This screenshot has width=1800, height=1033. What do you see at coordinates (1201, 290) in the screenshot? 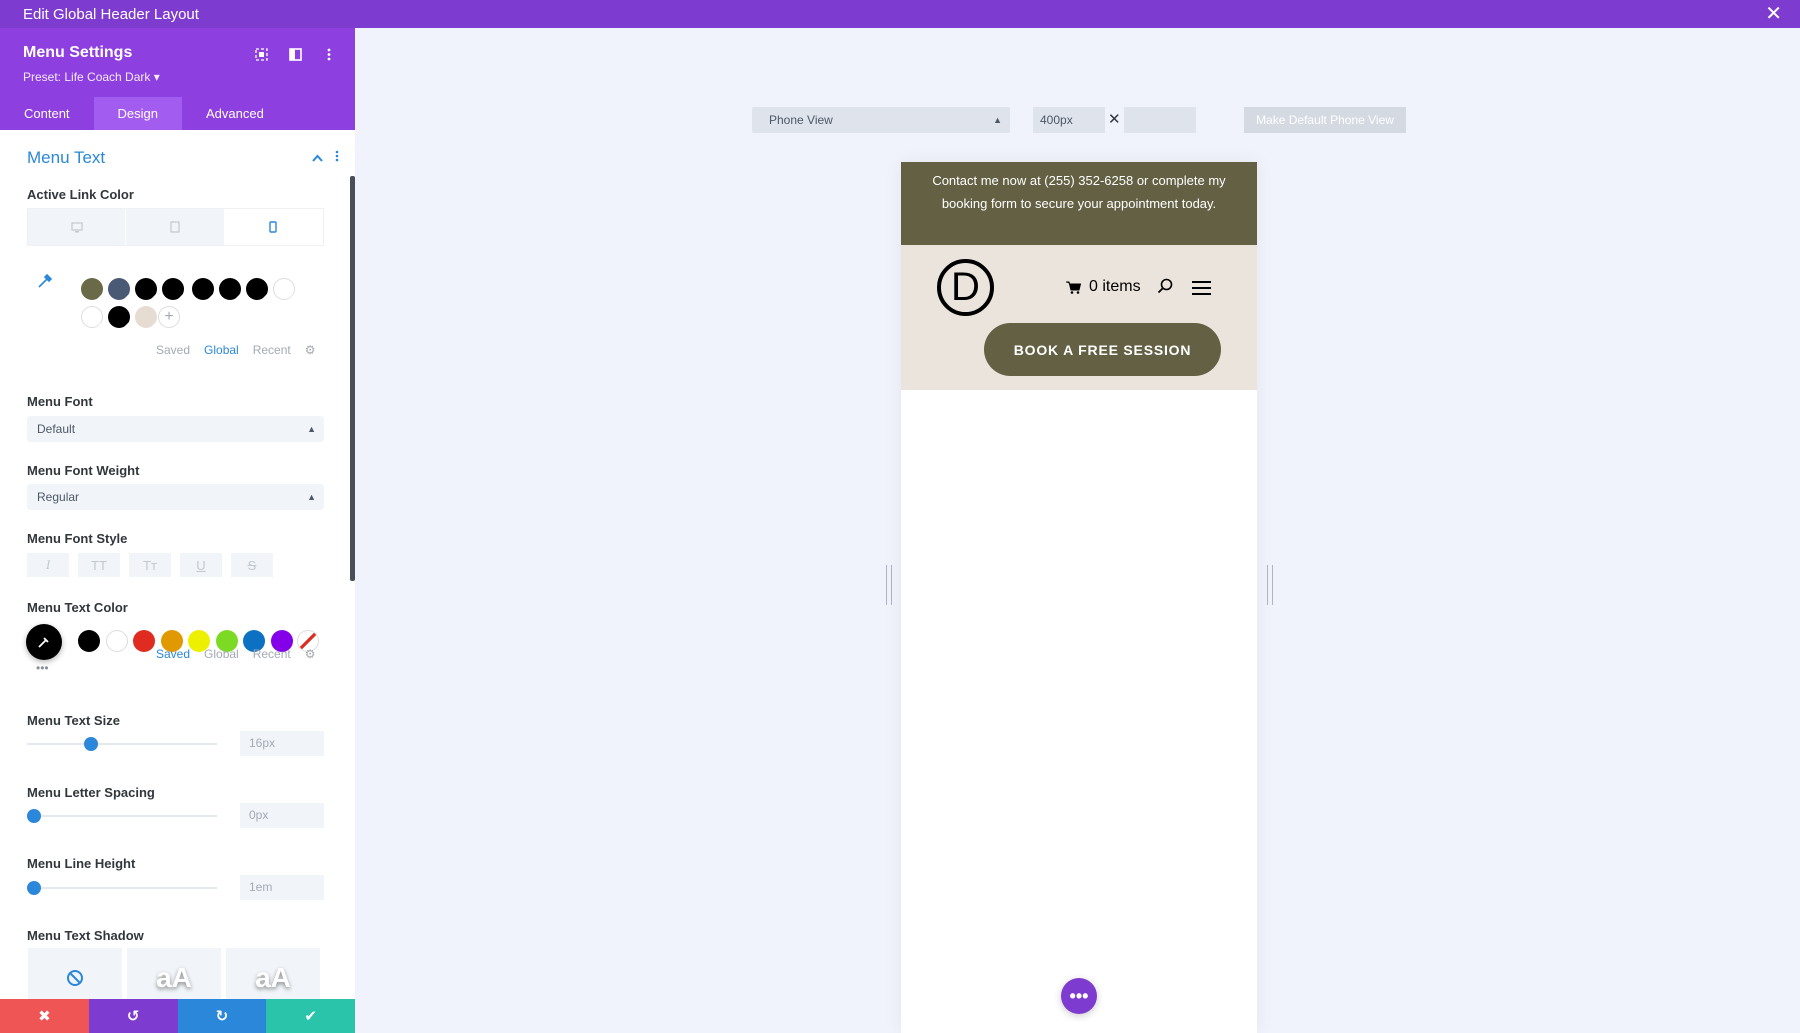
I see `hamburger-menu-icon` at bounding box center [1201, 290].